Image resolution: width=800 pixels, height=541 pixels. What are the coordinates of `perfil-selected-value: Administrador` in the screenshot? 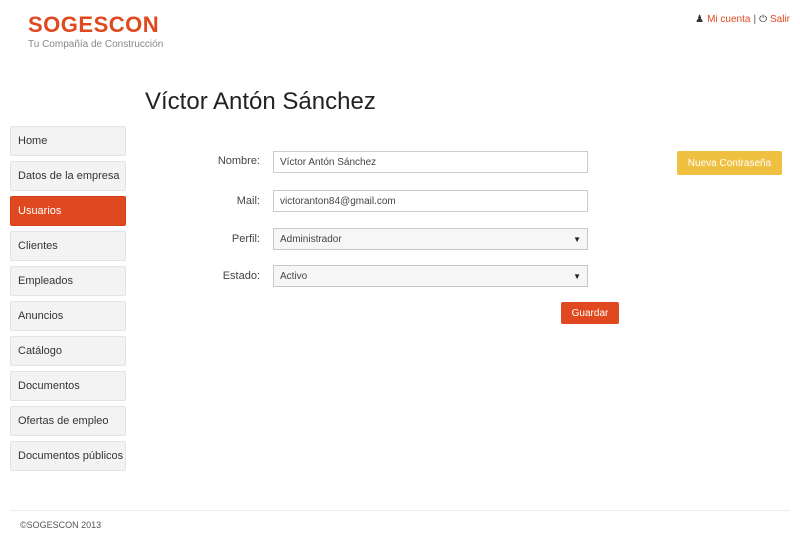 It's located at (311, 239).